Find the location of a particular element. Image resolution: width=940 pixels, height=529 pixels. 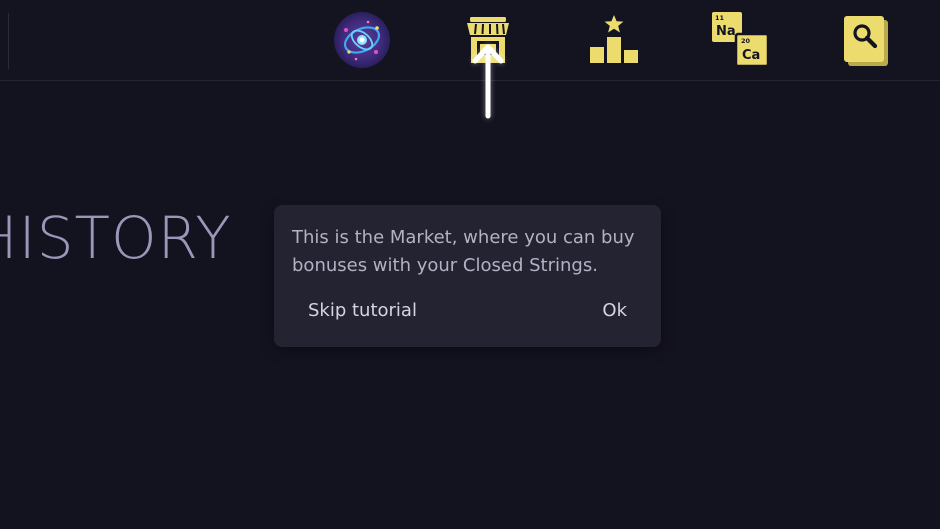

element-a-number: 11 is located at coordinates (720, 18).